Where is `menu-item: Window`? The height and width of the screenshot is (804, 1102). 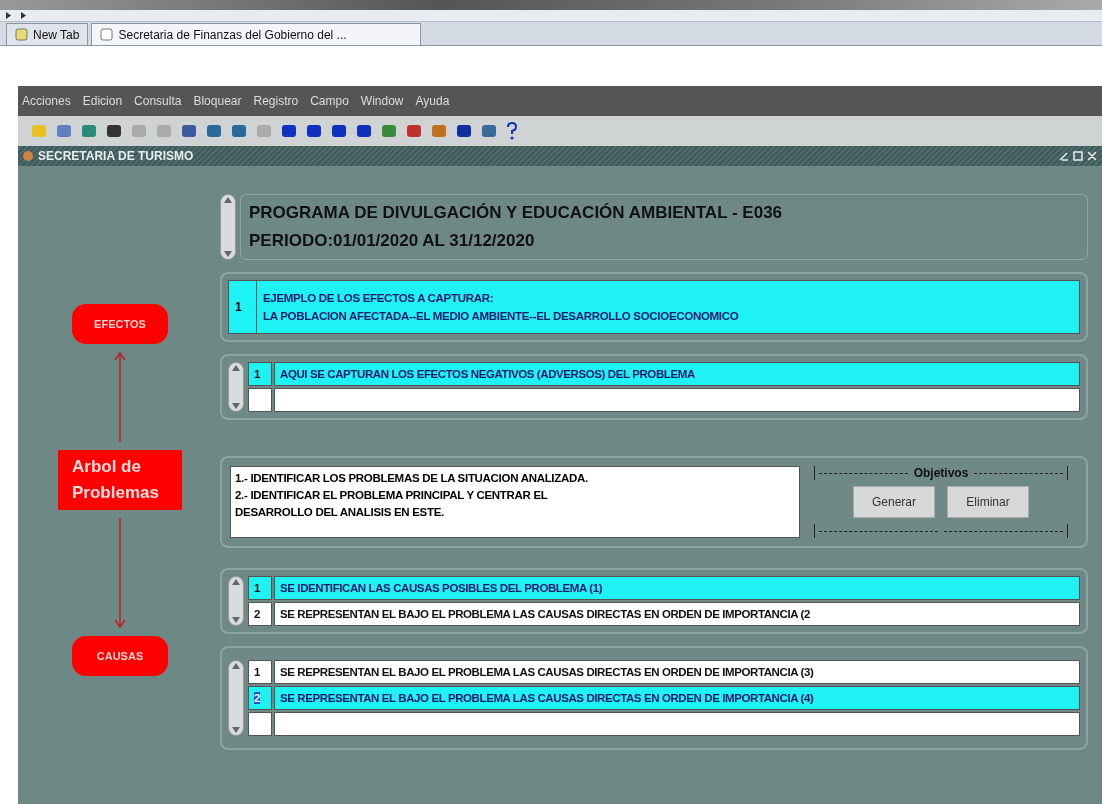 menu-item: Window is located at coordinates (382, 101).